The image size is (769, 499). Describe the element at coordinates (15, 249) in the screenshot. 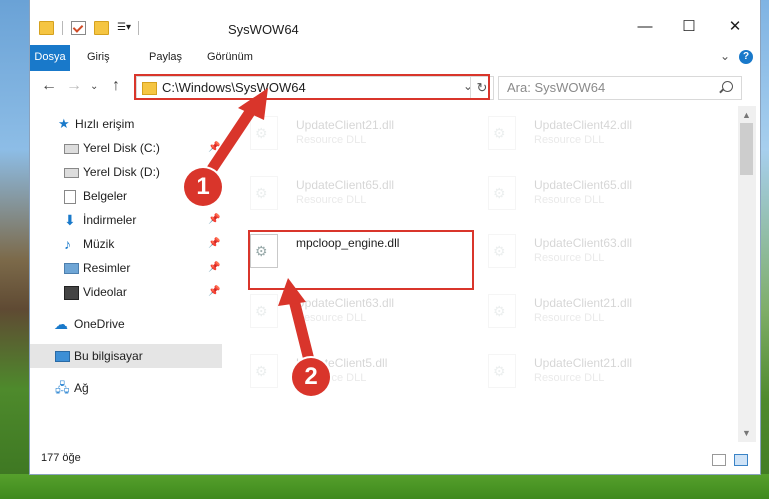

I see `desktop-background-left` at that location.